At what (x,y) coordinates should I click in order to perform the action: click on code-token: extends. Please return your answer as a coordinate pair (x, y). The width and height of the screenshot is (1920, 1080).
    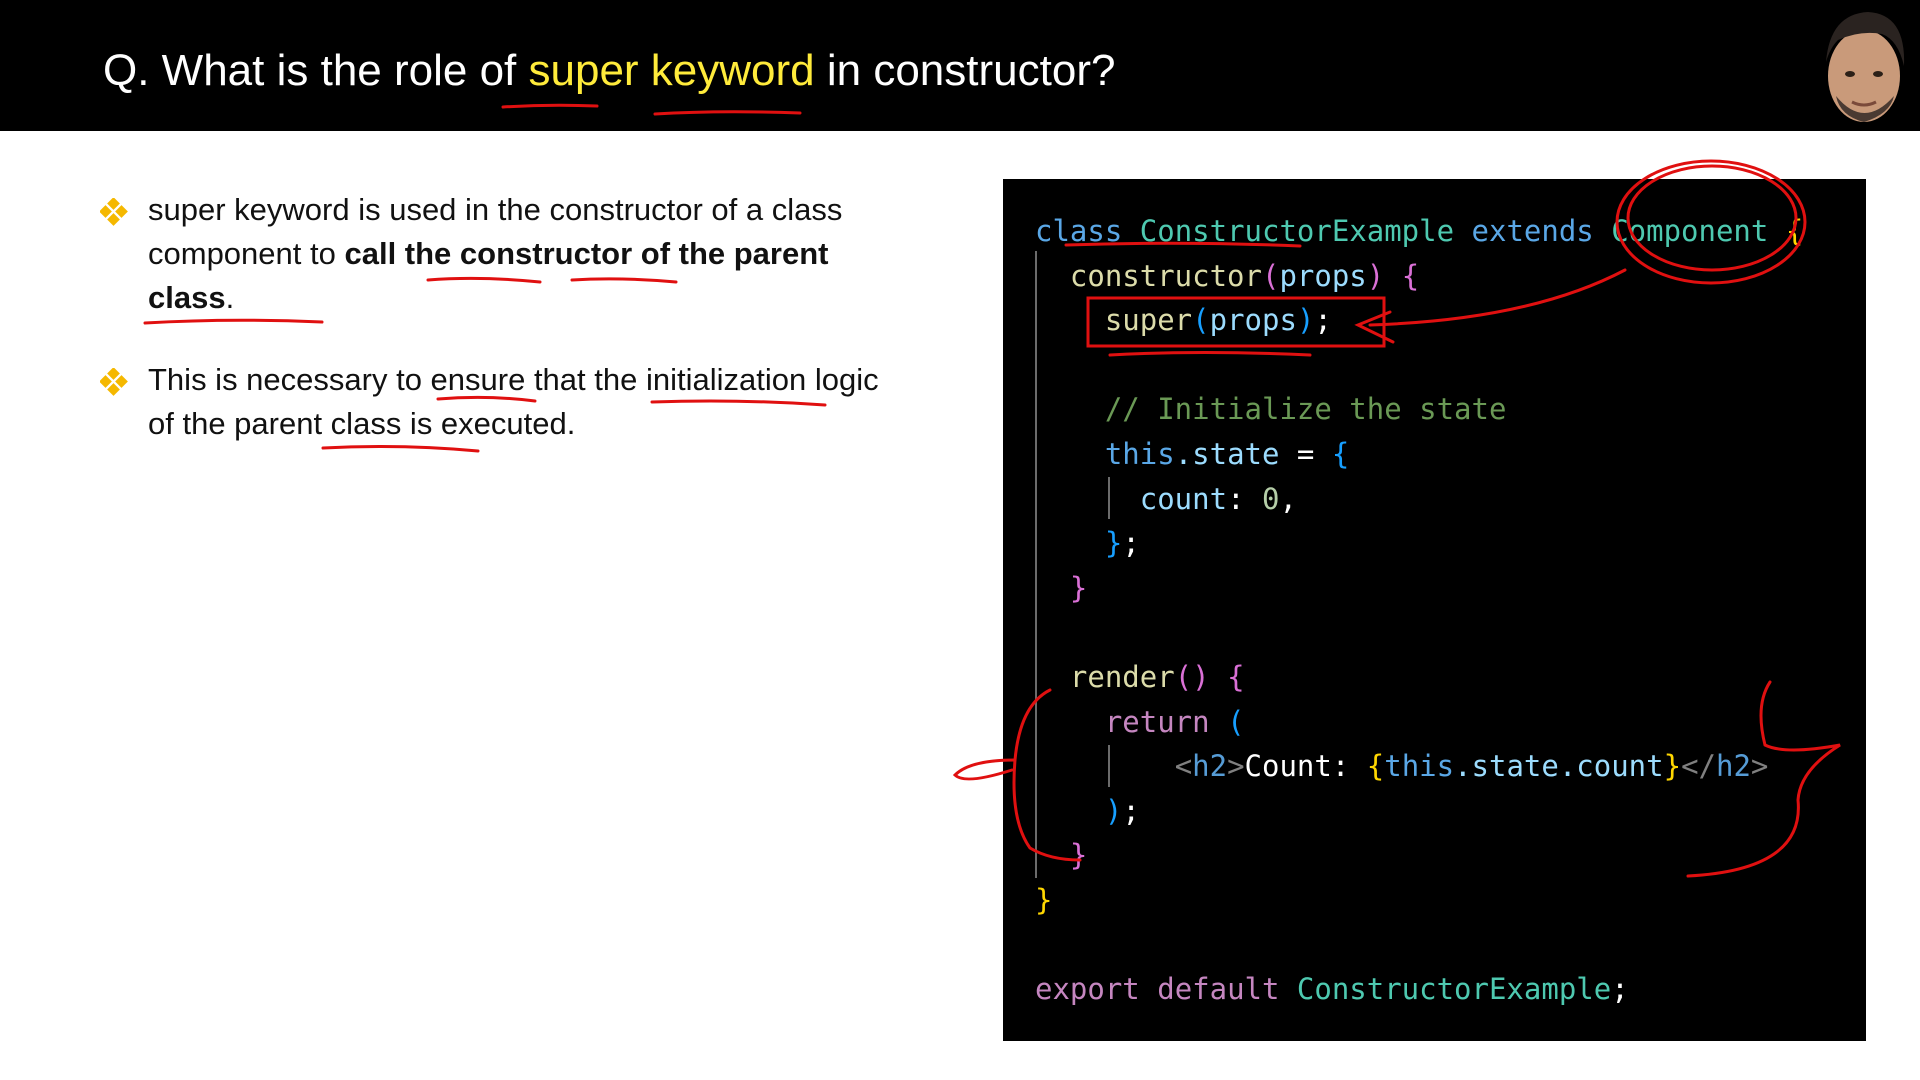
    Looking at the image, I should click on (1532, 231).